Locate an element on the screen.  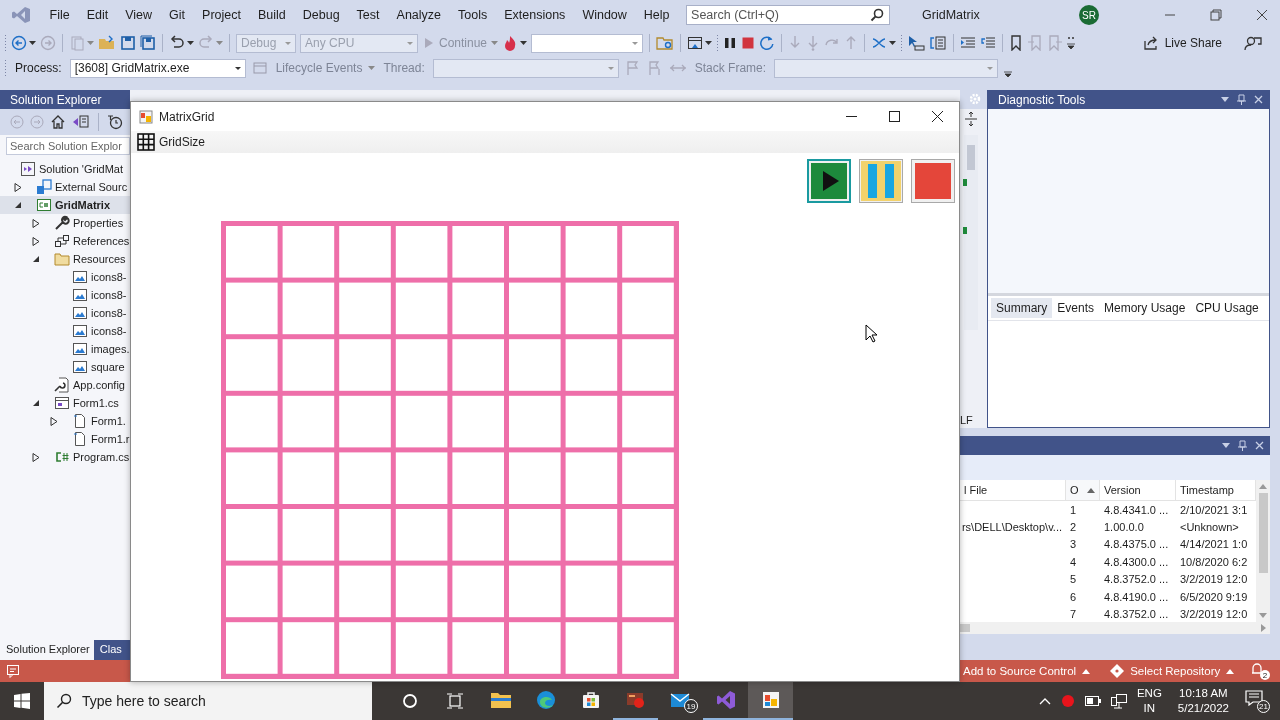
tab: CPU Usage is located at coordinates (1227, 308).